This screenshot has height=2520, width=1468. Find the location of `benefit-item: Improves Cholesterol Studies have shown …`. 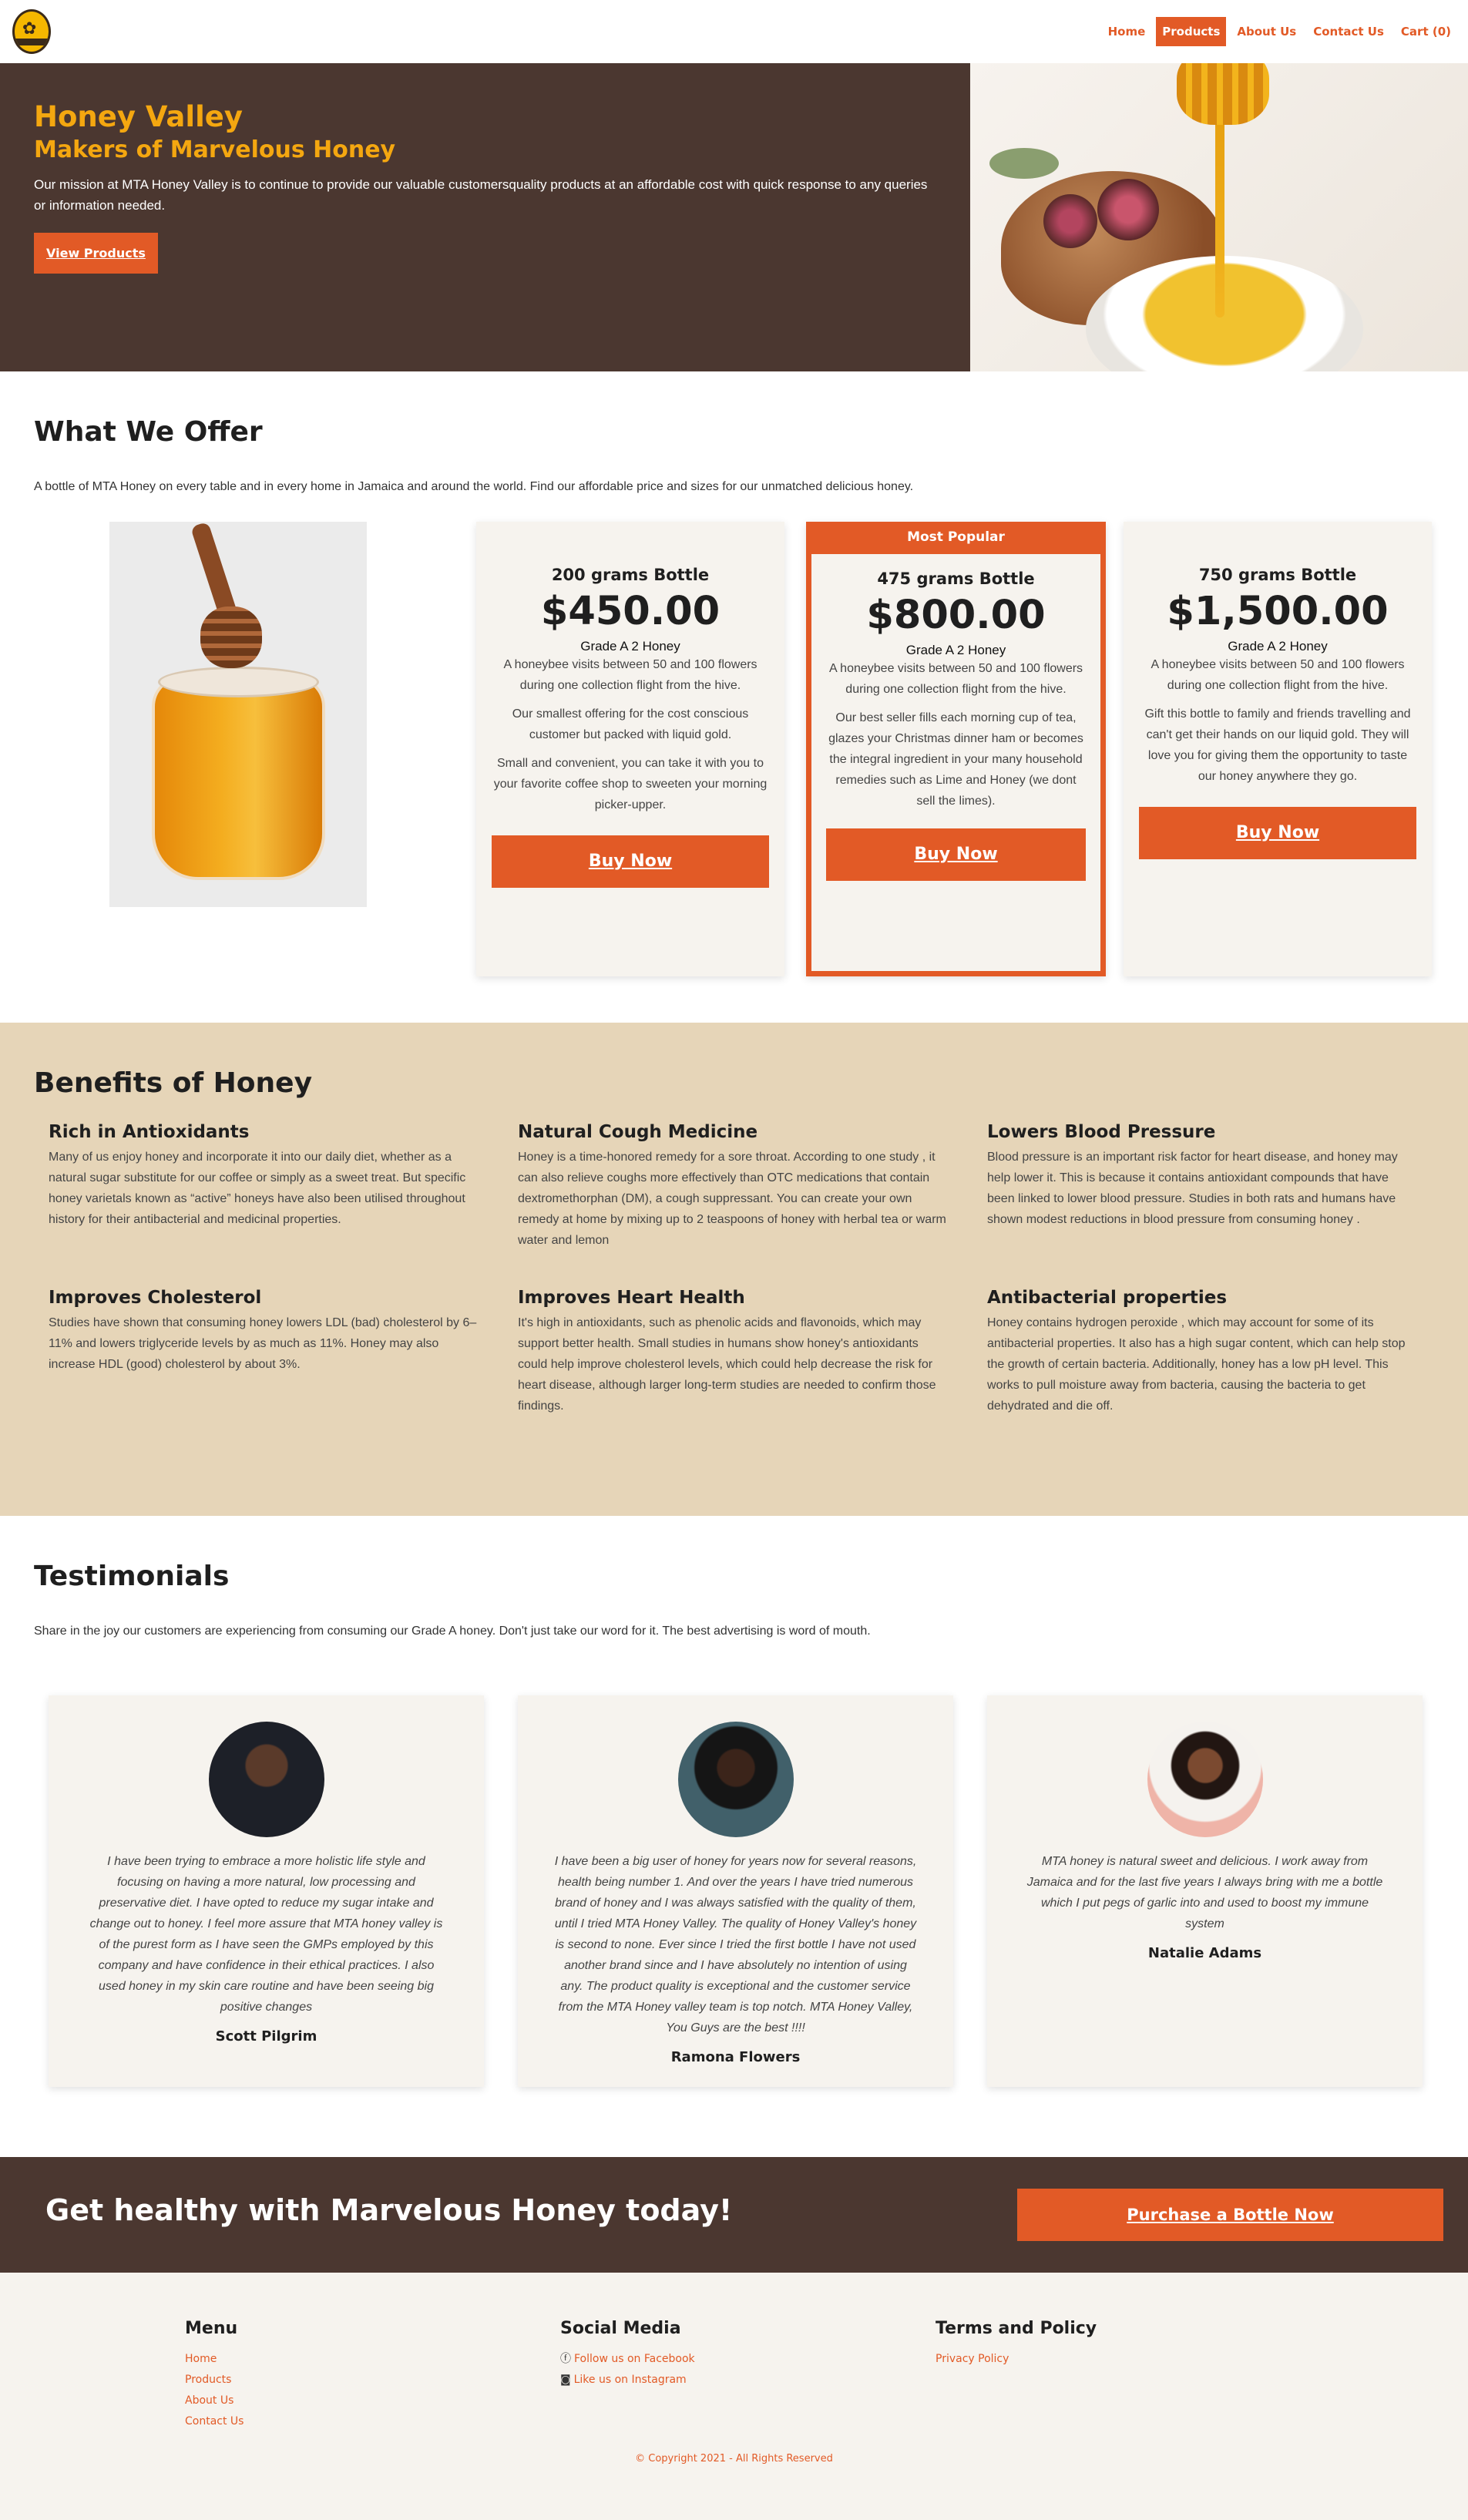

benefit-item: Improves Cholesterol Studies have shown … is located at coordinates (283, 1352).